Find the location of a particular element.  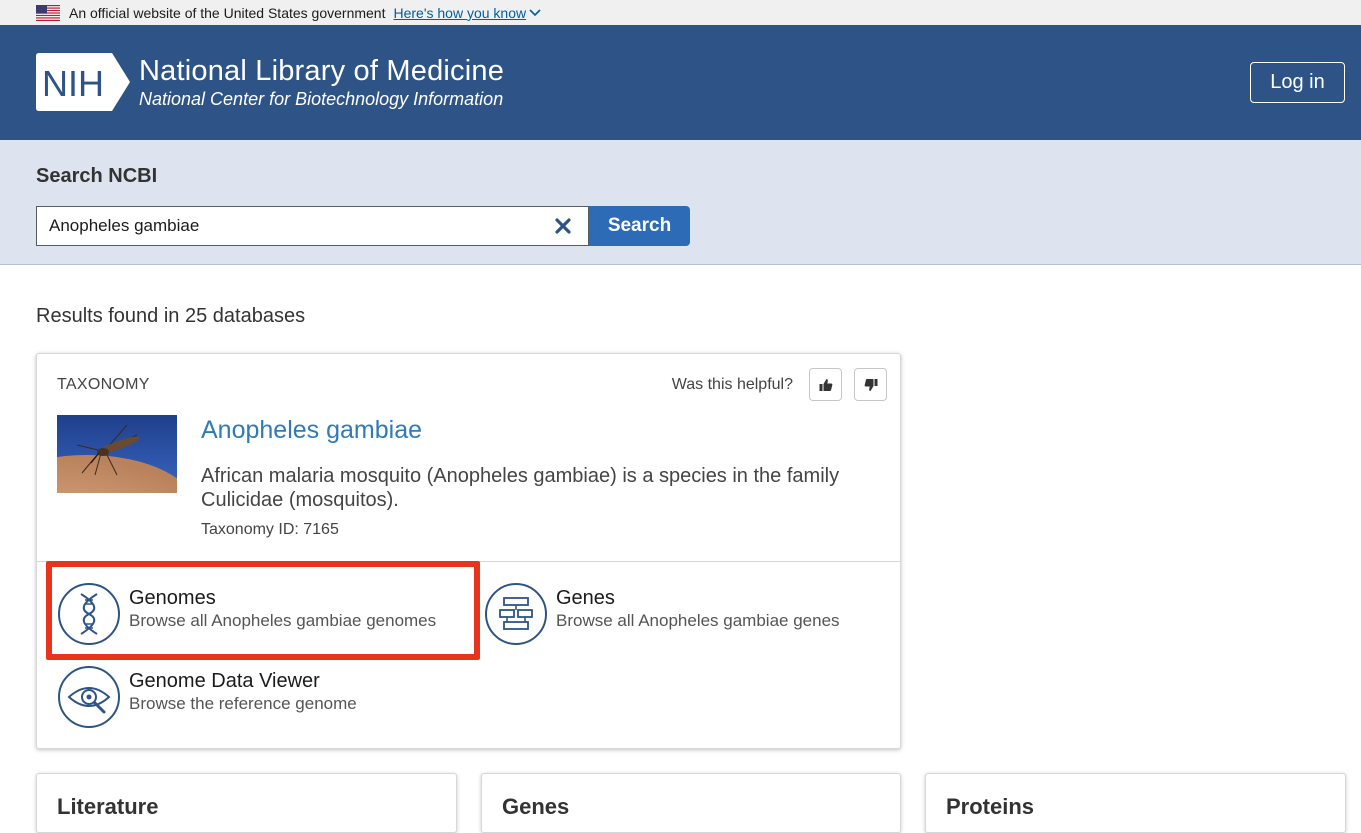

literature-card: Literature is located at coordinates (246, 803).